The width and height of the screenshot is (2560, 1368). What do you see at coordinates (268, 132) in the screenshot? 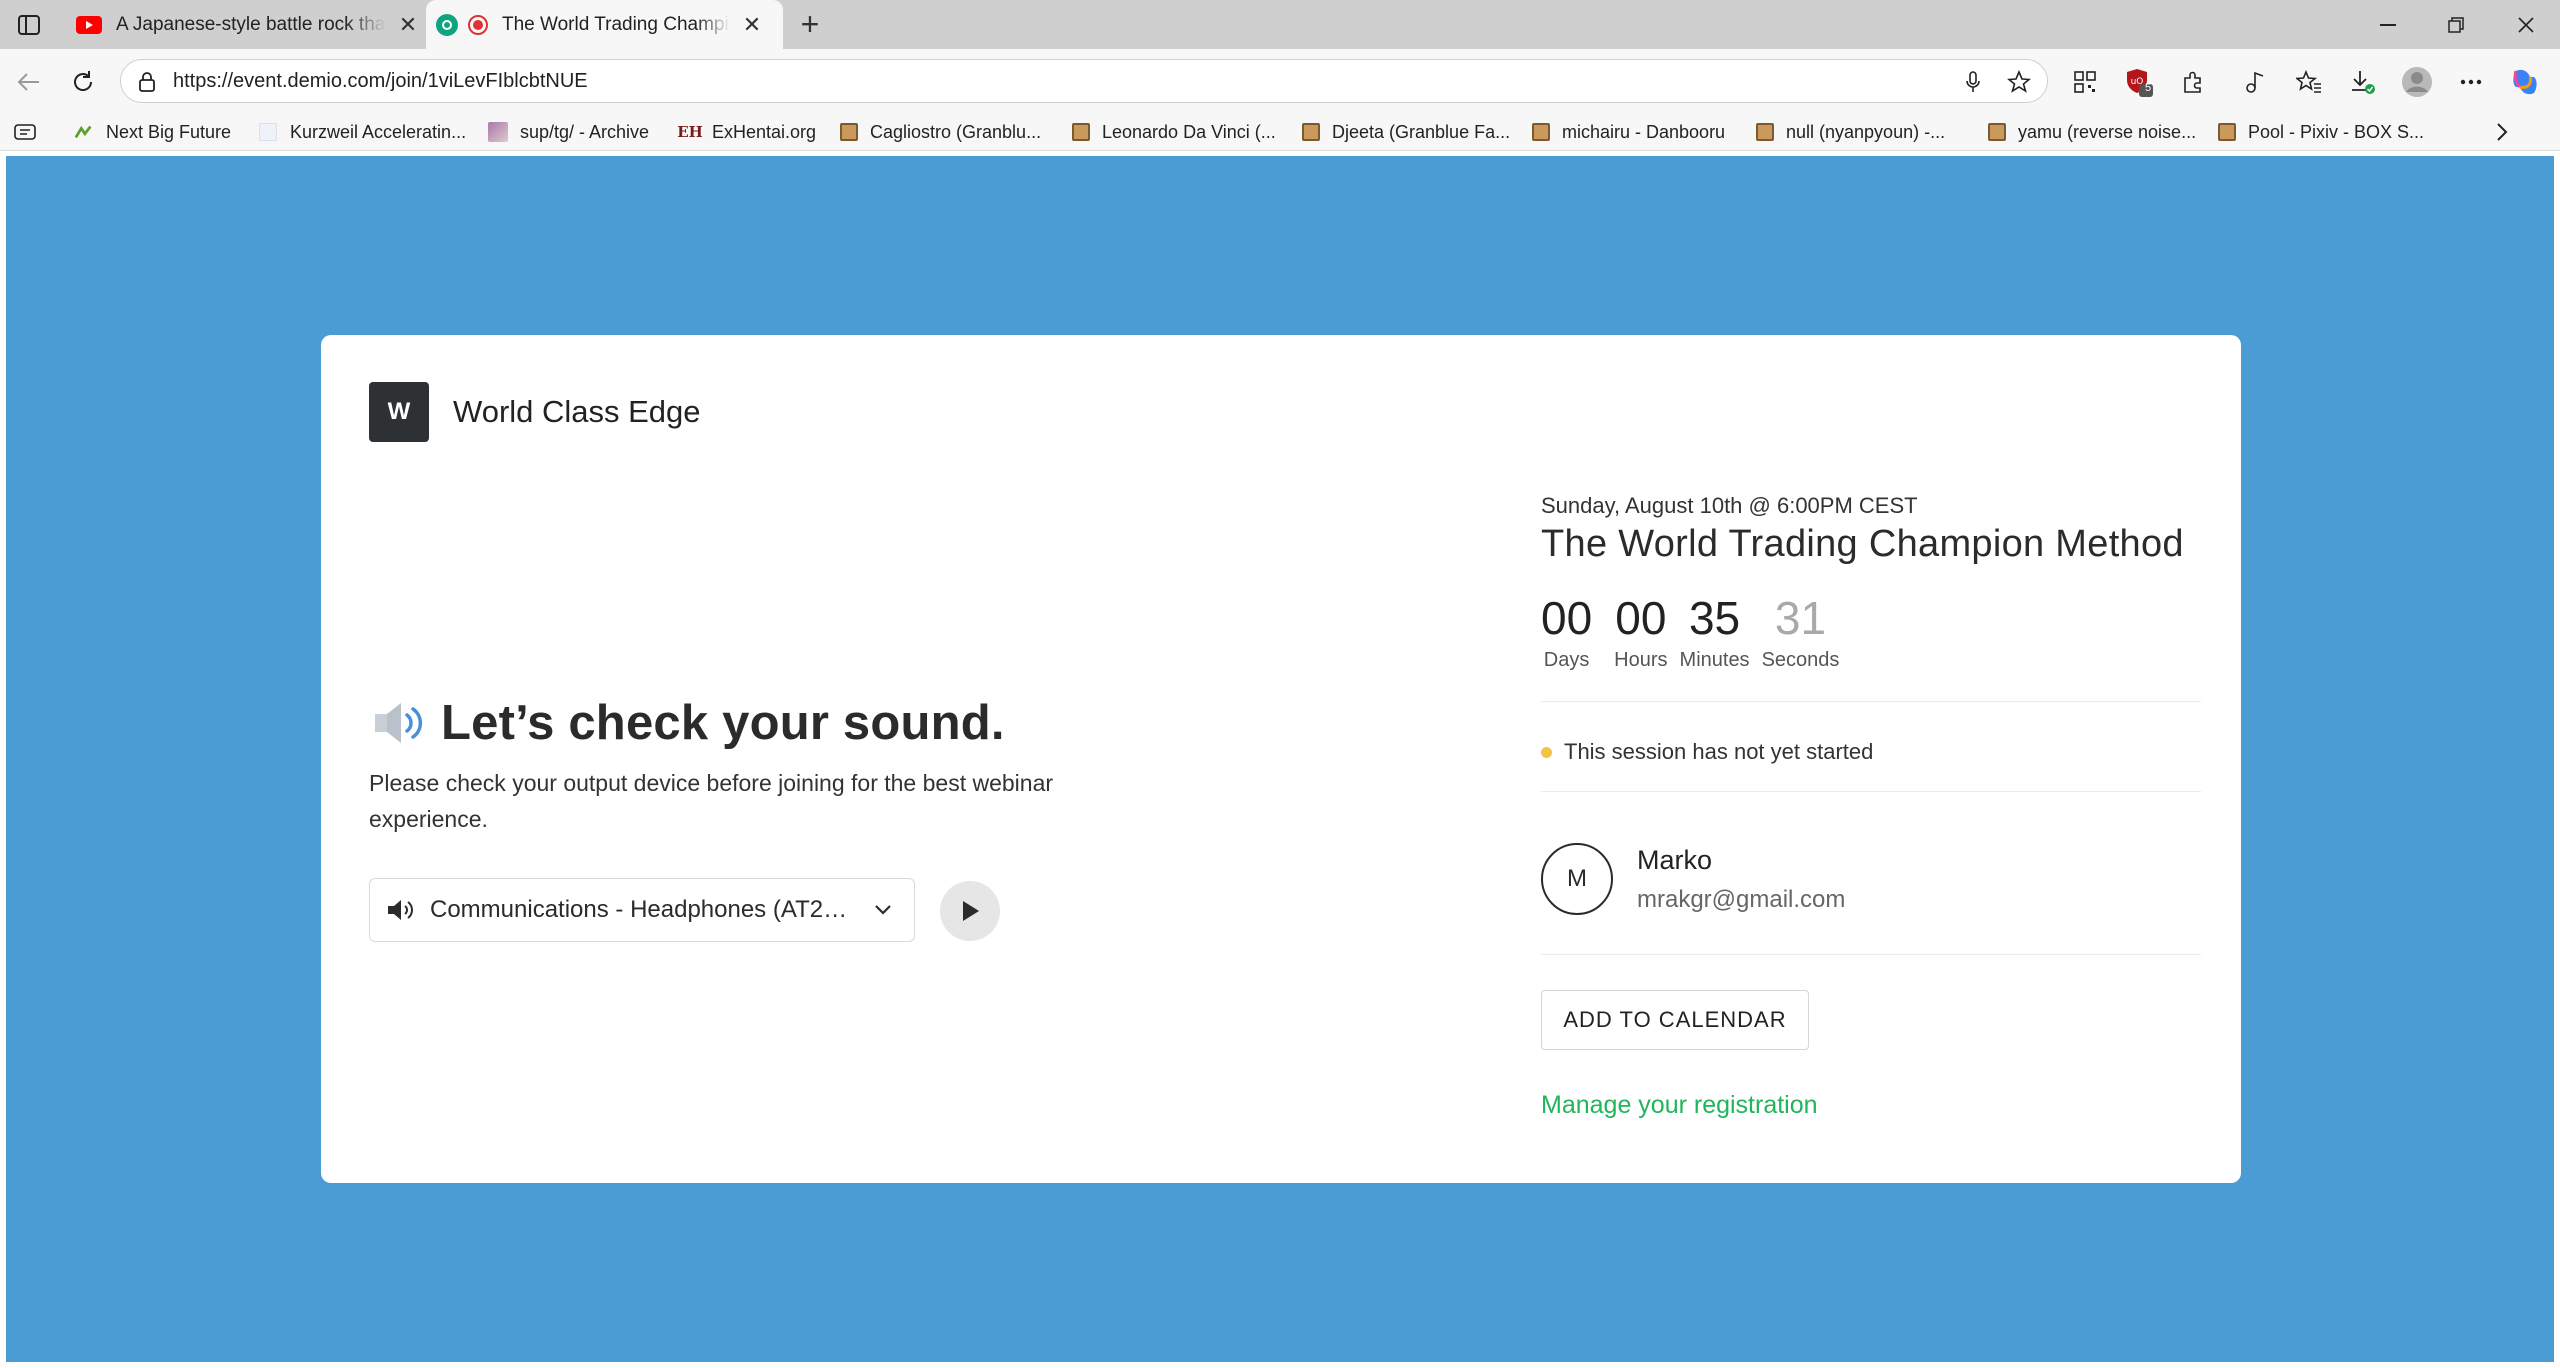
I see `page-favicon` at bounding box center [268, 132].